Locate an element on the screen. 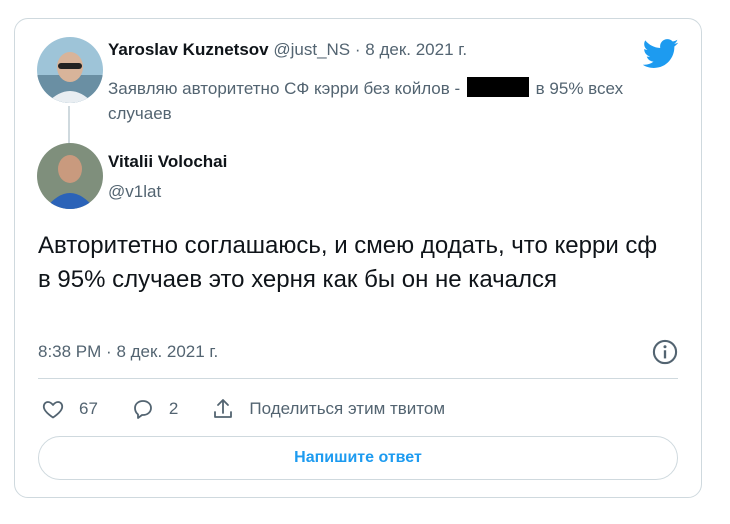  info-icon is located at coordinates (665, 352).